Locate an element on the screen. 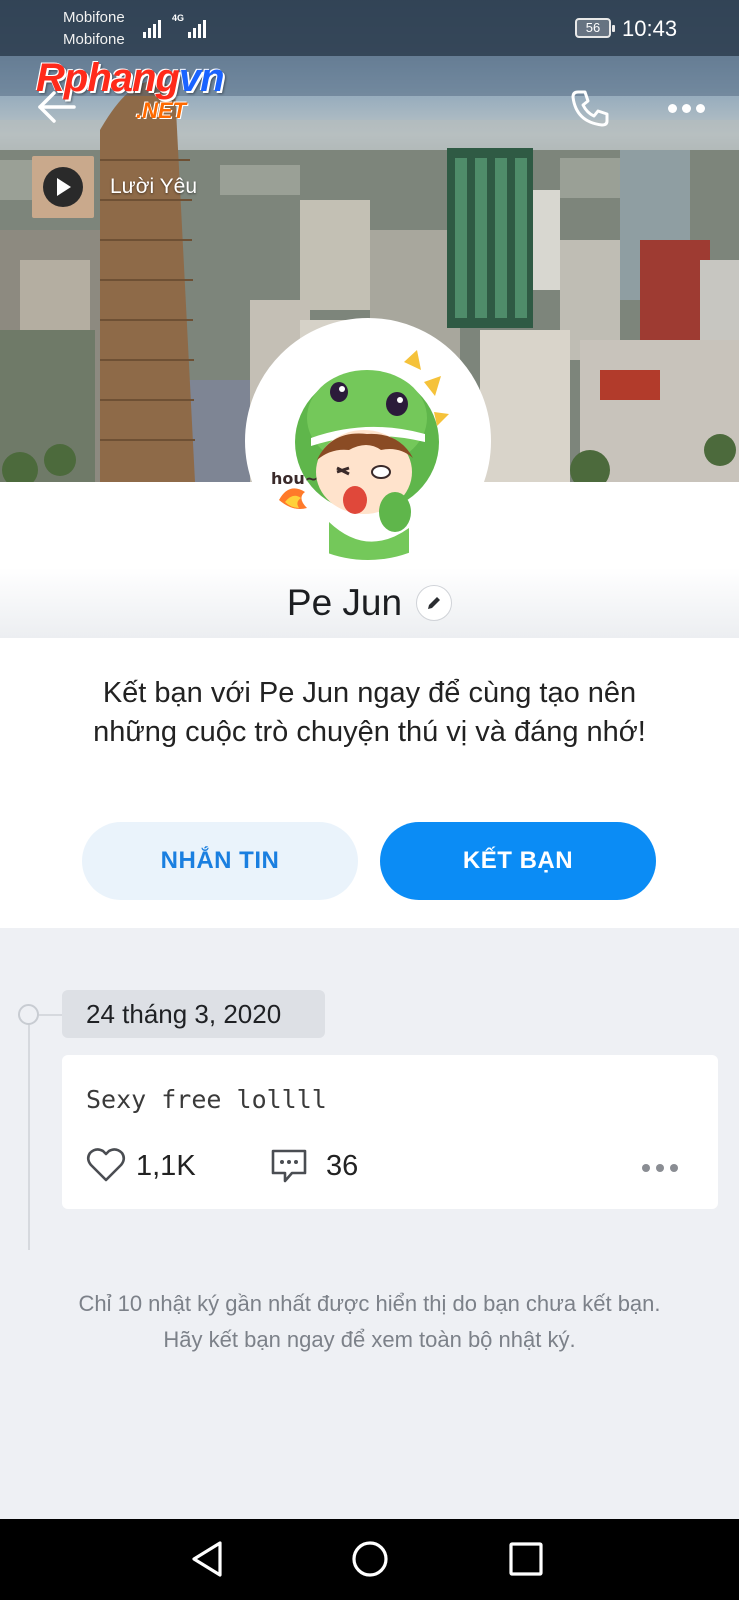 This screenshot has width=739, height=1600. arrow-left-icon is located at coordinates (57, 107).